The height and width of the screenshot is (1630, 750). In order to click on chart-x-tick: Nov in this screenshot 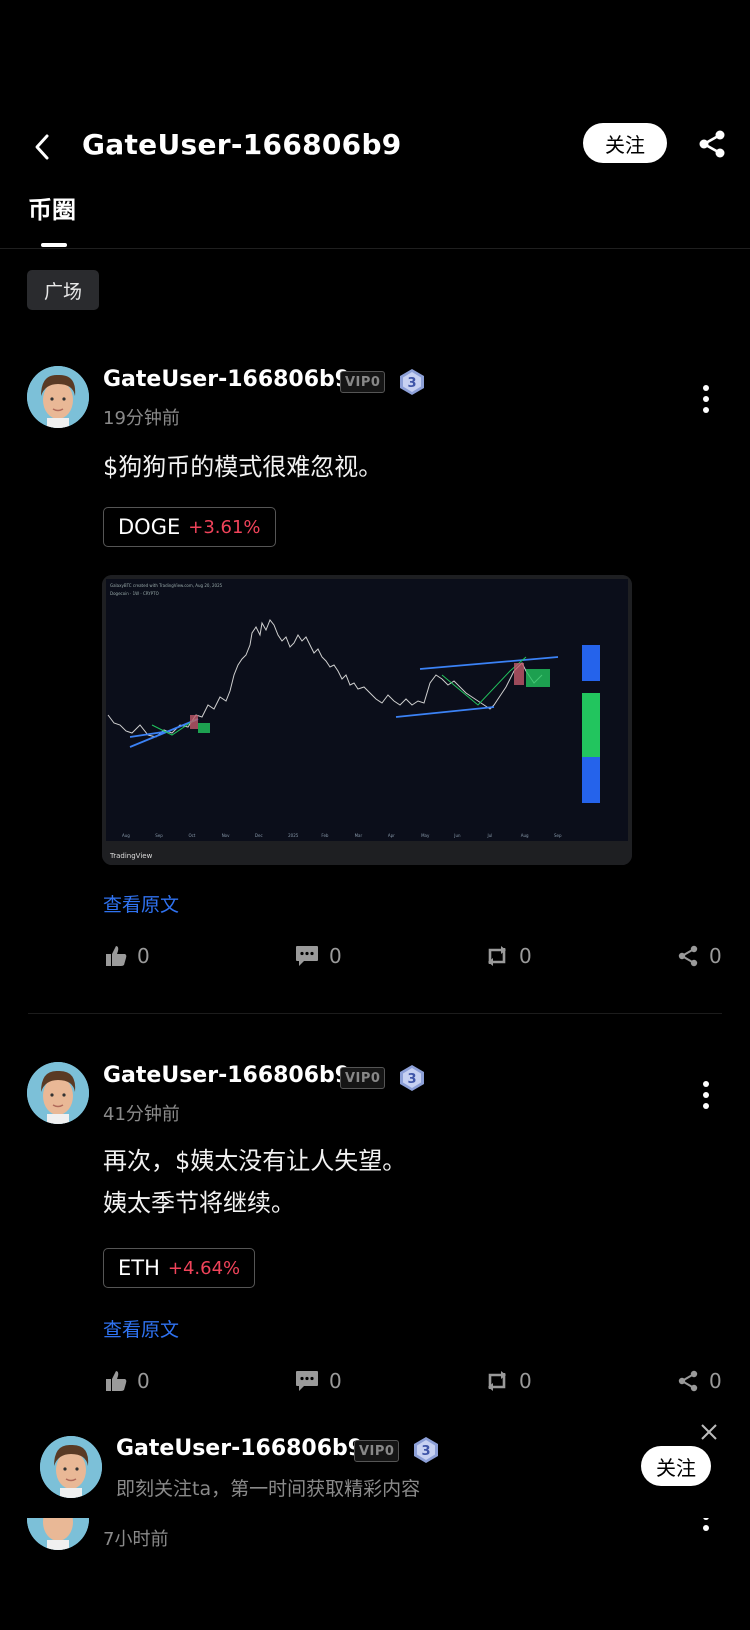, I will do `click(226, 835)`.